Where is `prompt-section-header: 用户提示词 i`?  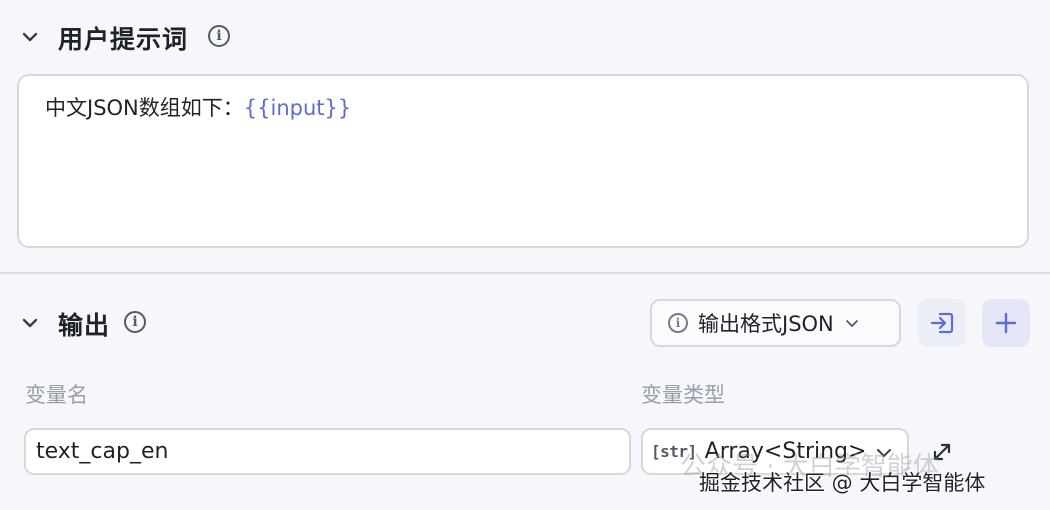 prompt-section-header: 用户提示词 i is located at coordinates (150, 38).